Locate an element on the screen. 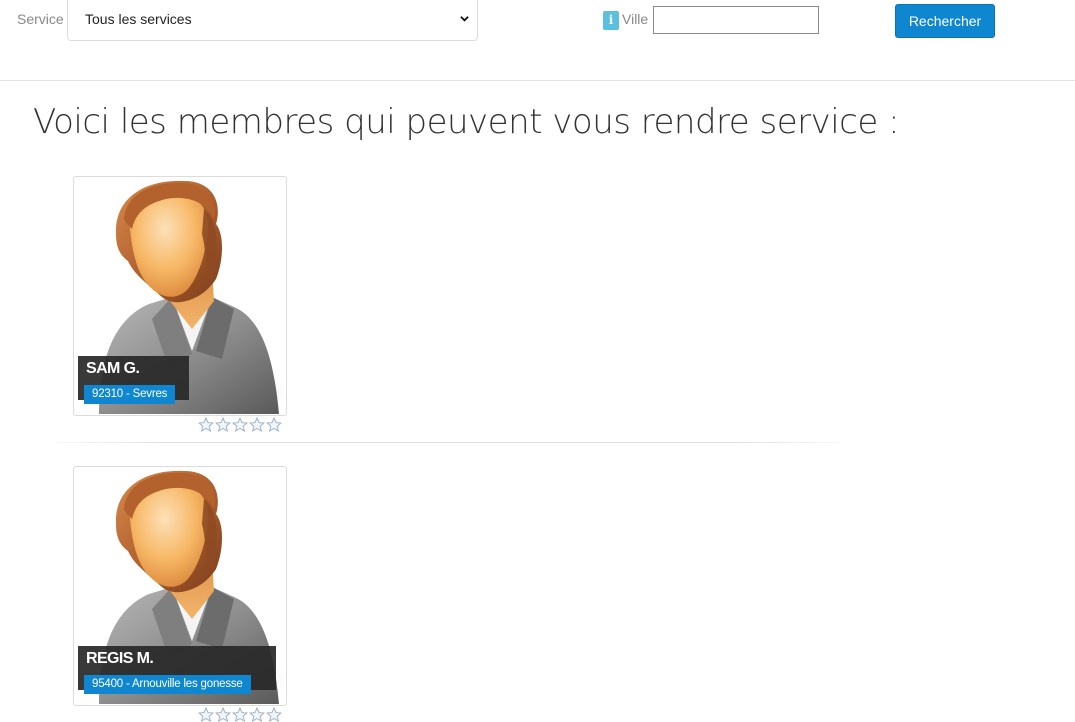 This screenshot has height=722, width=1075. service-select: Tous les services is located at coordinates (272, 20).